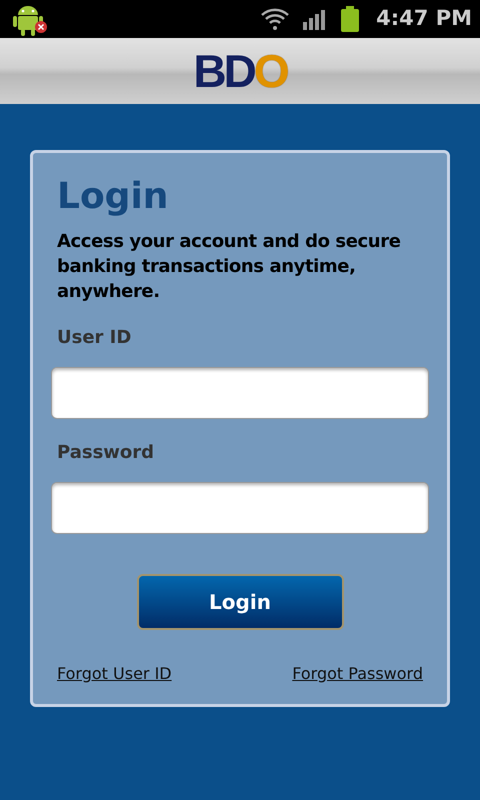 This screenshot has height=800, width=480. Describe the element at coordinates (240, 602) in the screenshot. I see `login-button: Login` at that location.